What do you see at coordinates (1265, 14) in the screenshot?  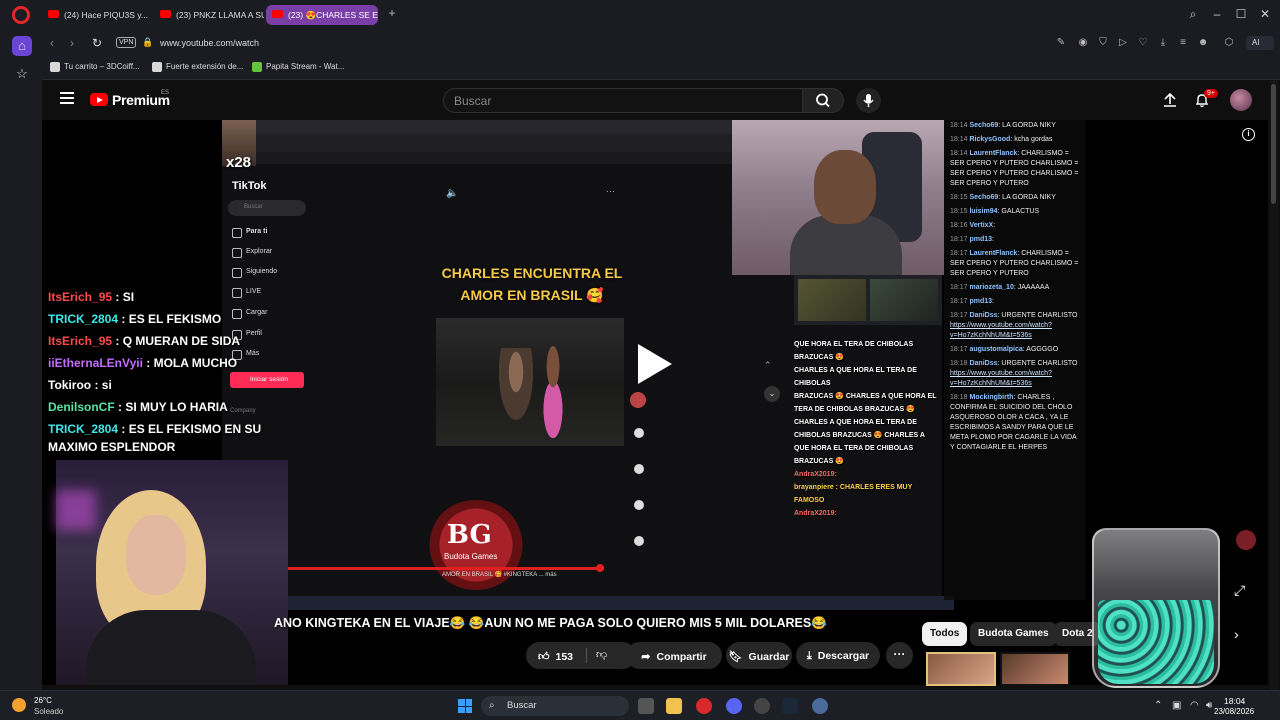 I see `close-window-icon: ✕` at bounding box center [1265, 14].